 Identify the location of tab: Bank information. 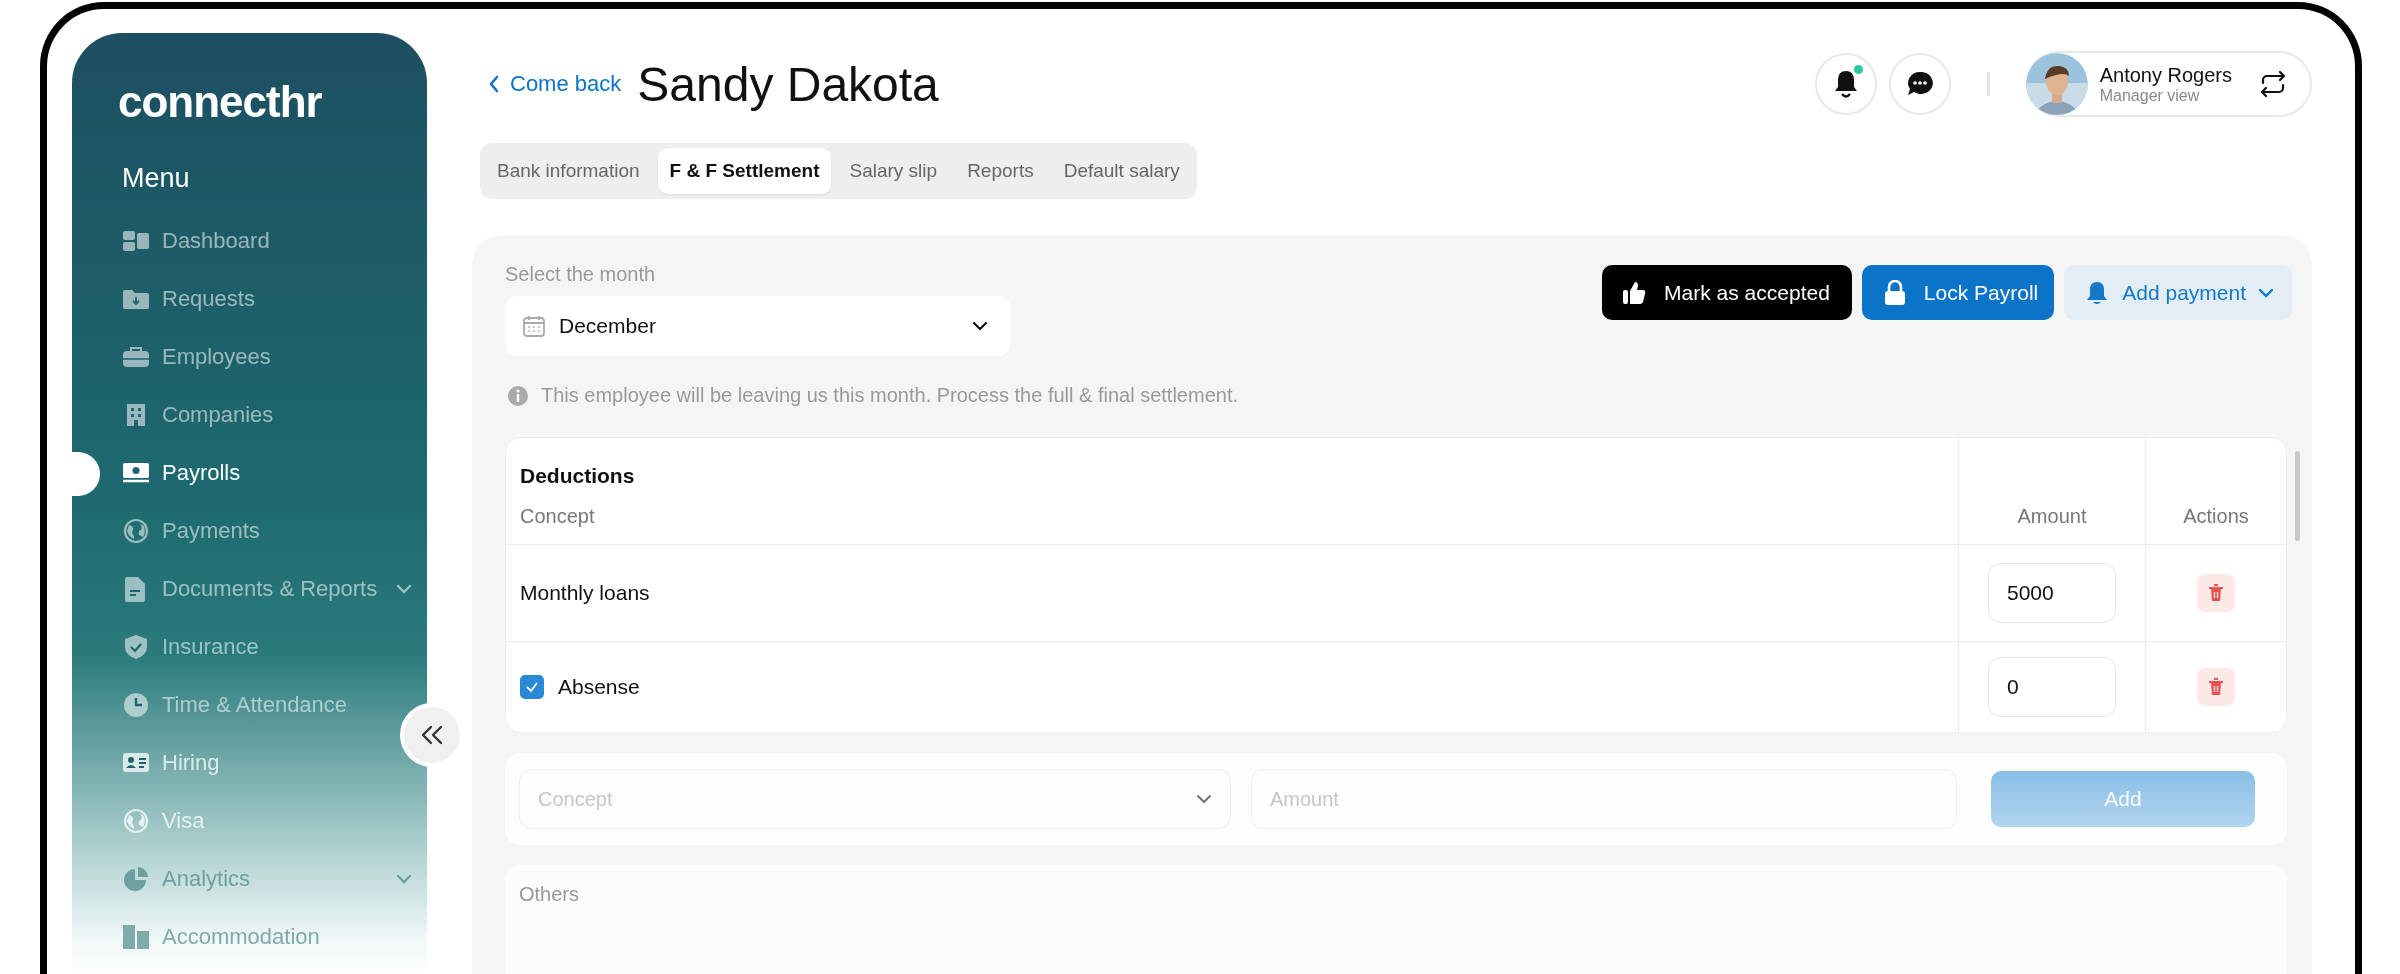
(568, 171).